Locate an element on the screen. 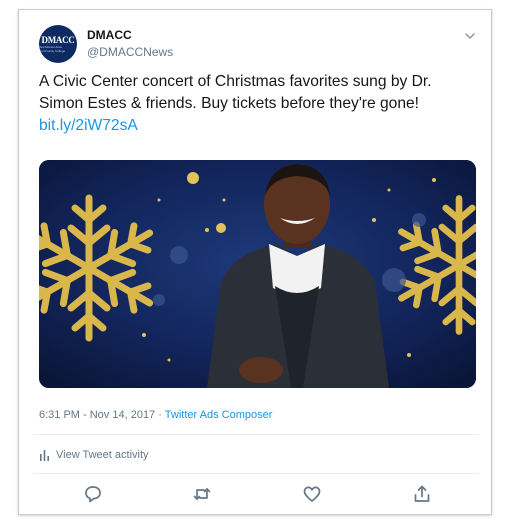 The width and height of the screenshot is (512, 524). bar-chart-icon is located at coordinates (44, 455).